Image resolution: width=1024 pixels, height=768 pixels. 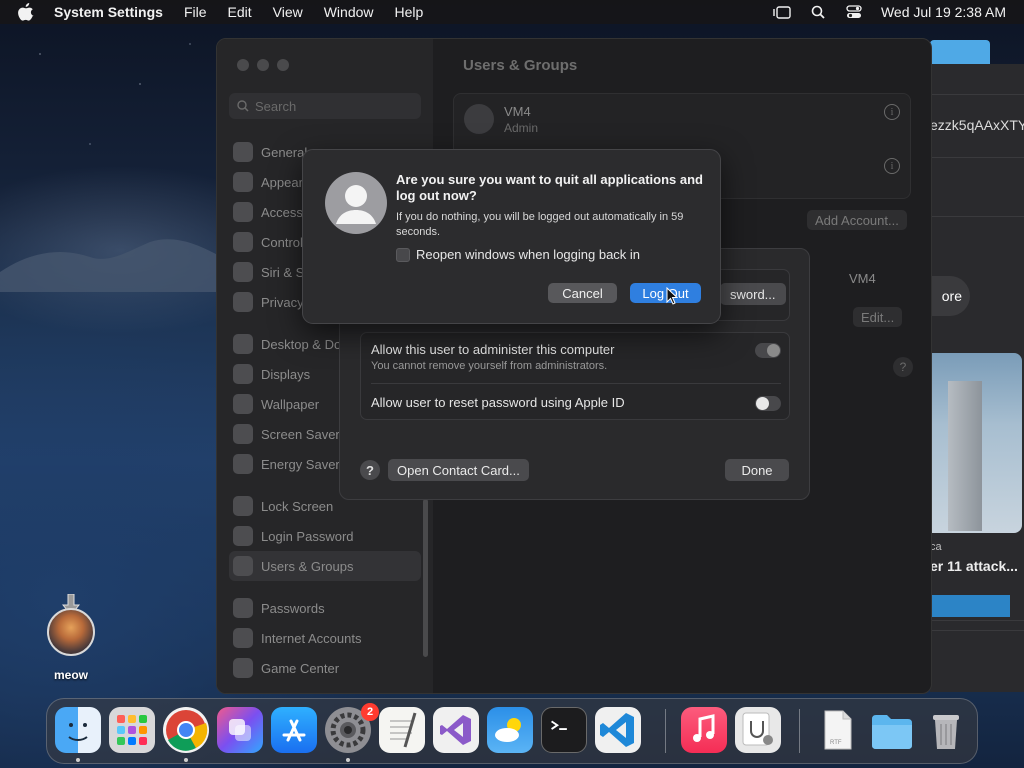 What do you see at coordinates (325, 106) in the screenshot?
I see `sidebar-search-field: Search` at bounding box center [325, 106].